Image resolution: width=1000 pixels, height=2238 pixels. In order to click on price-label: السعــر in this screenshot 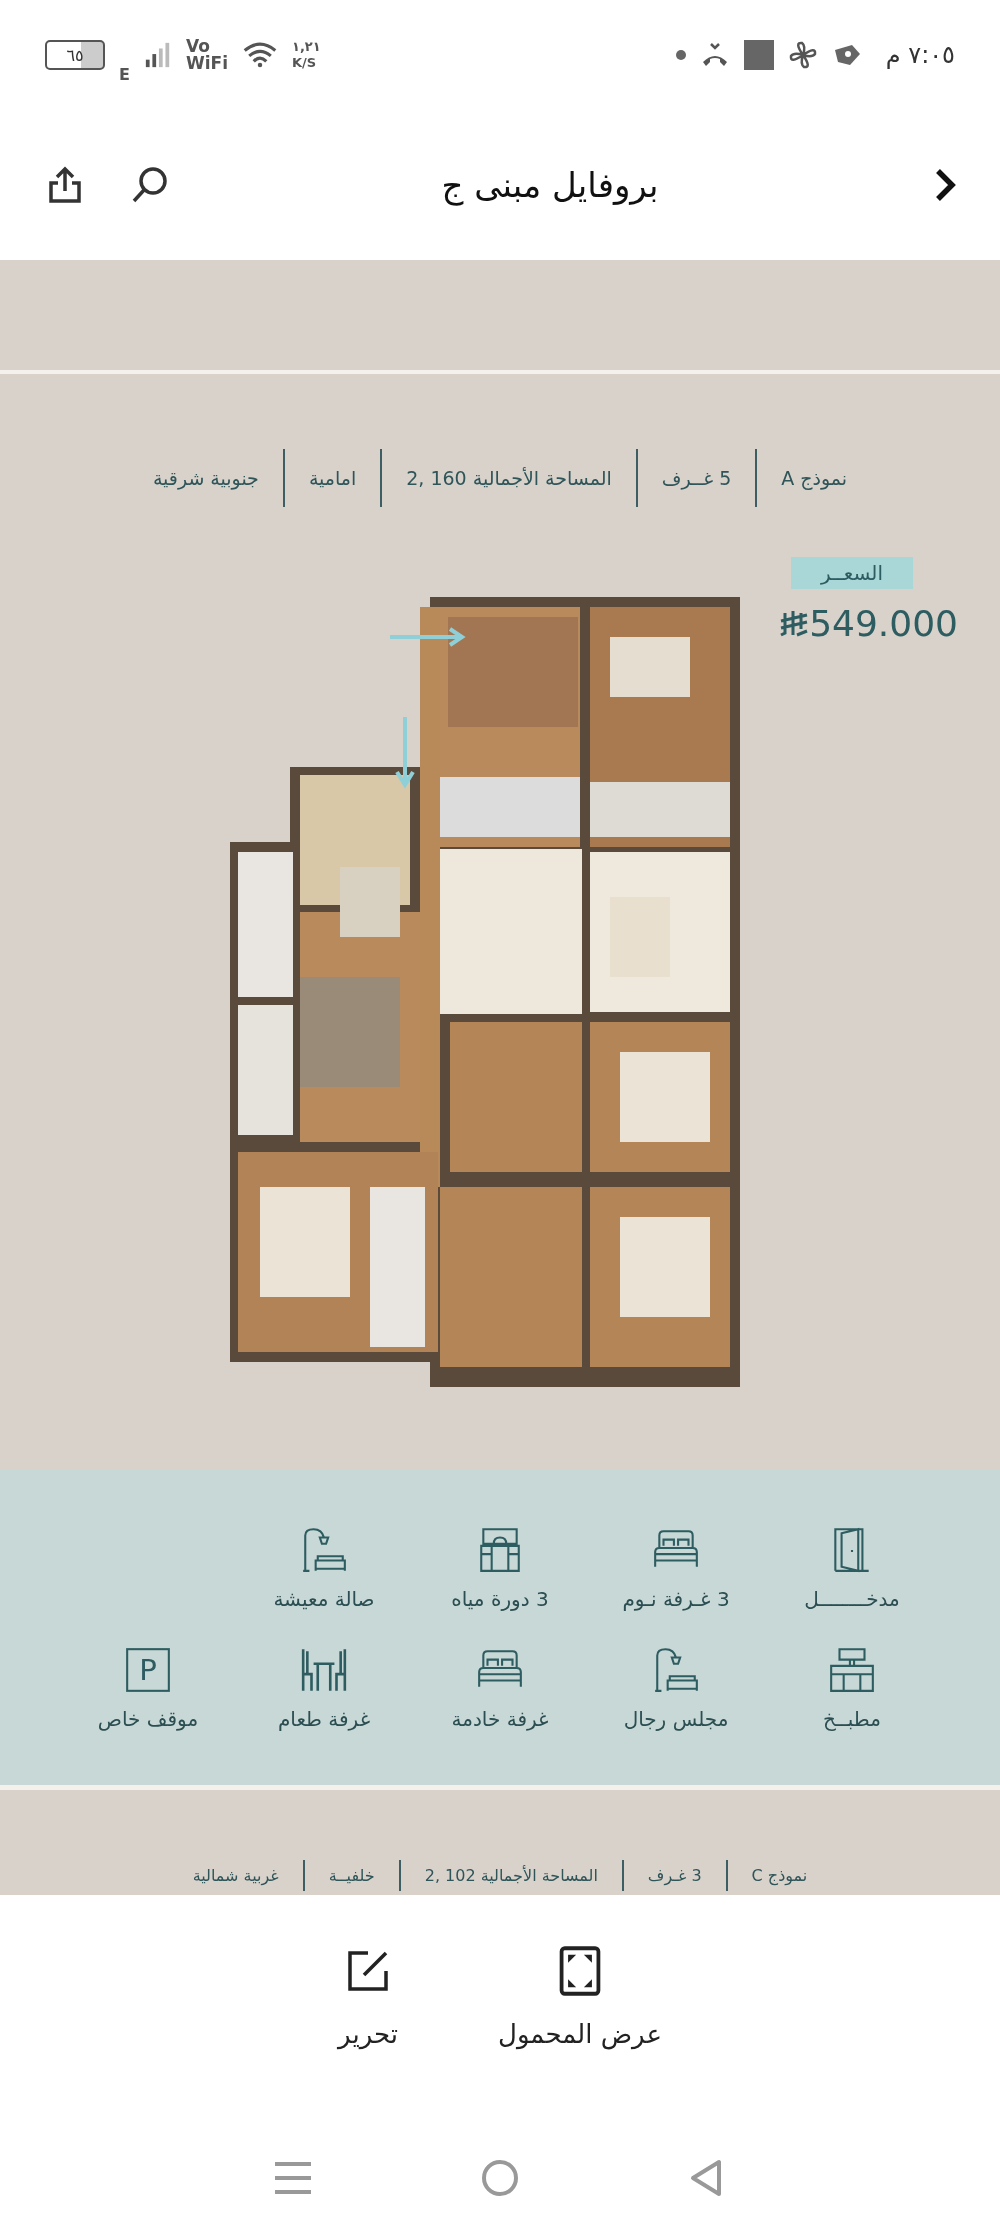, I will do `click(852, 573)`.